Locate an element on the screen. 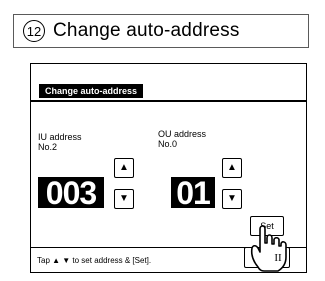 The height and width of the screenshot is (281, 325). step-title: 12 Change auto-address is located at coordinates (161, 31).